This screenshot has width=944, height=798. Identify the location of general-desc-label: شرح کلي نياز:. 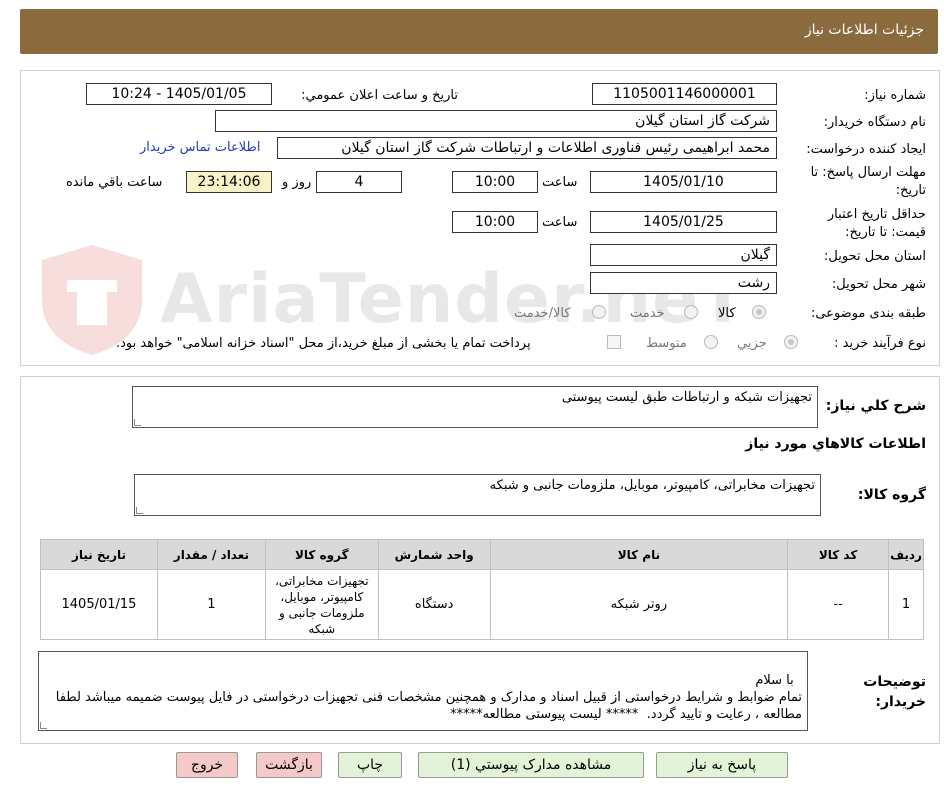
(875, 406).